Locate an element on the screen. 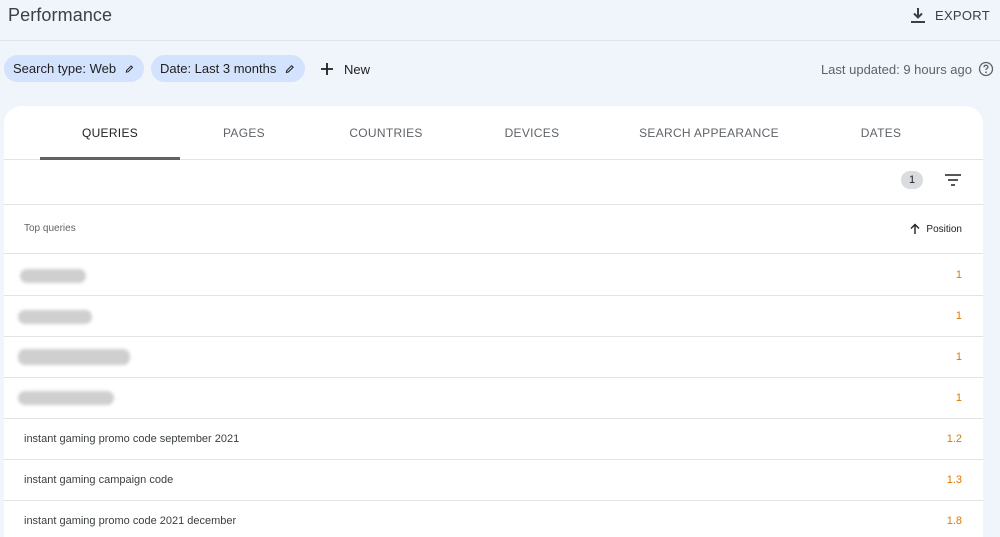 This screenshot has width=1000, height=537. export-label: EXPORT is located at coordinates (962, 15).